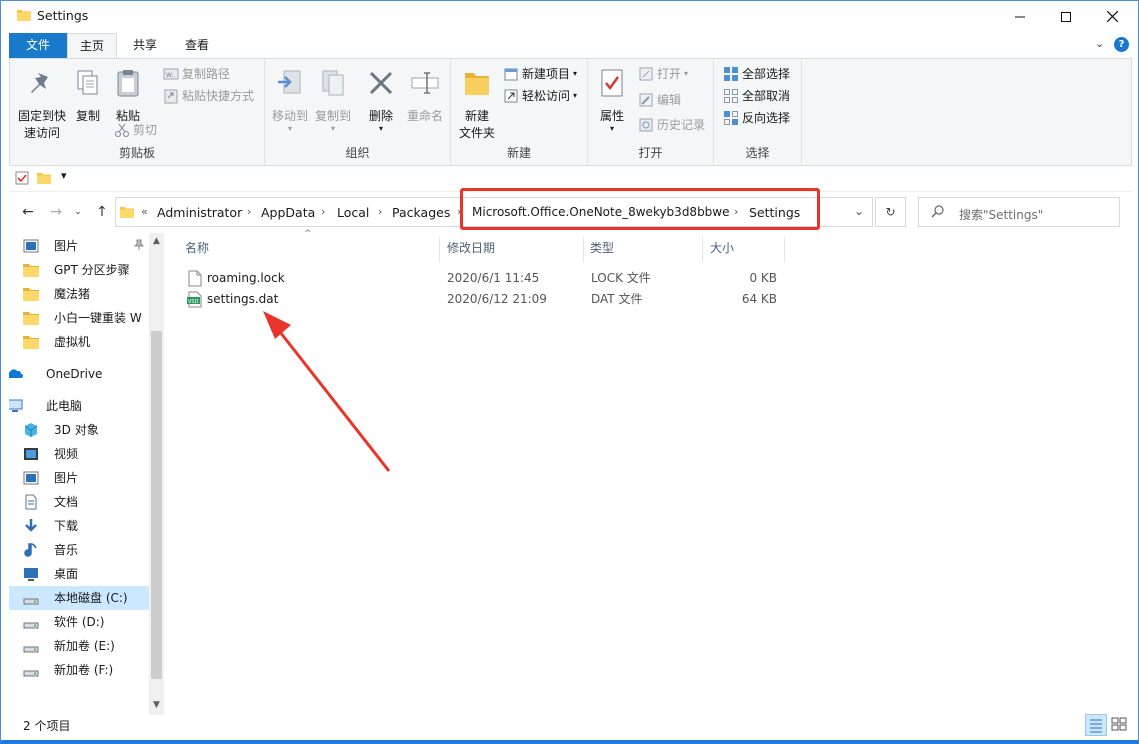 The image size is (1139, 744). I want to click on column-header-size: 大小, so click(747, 249).